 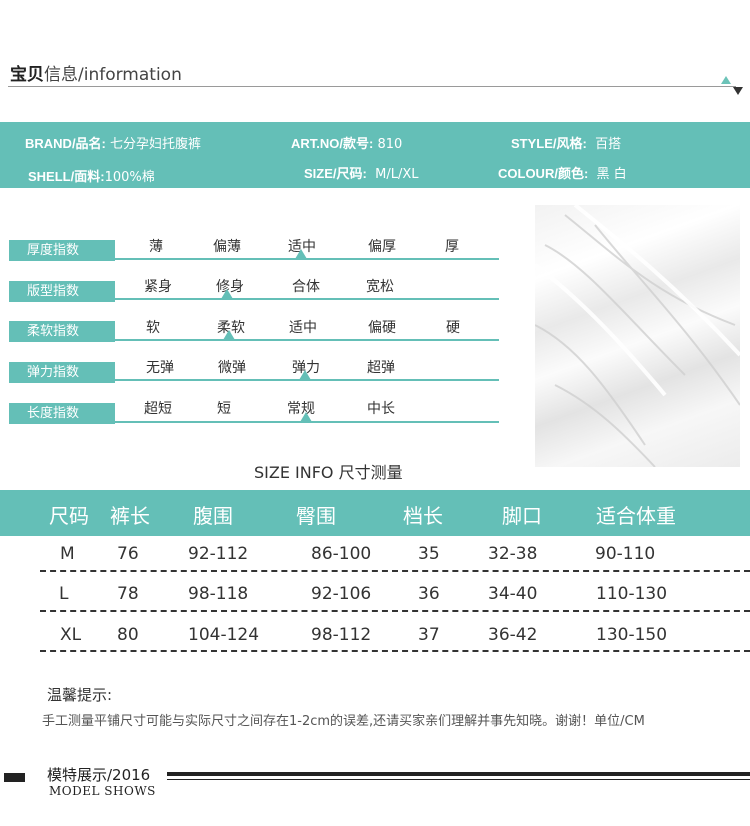 What do you see at coordinates (381, 368) in the screenshot?
I see `index-option: 超弹` at bounding box center [381, 368].